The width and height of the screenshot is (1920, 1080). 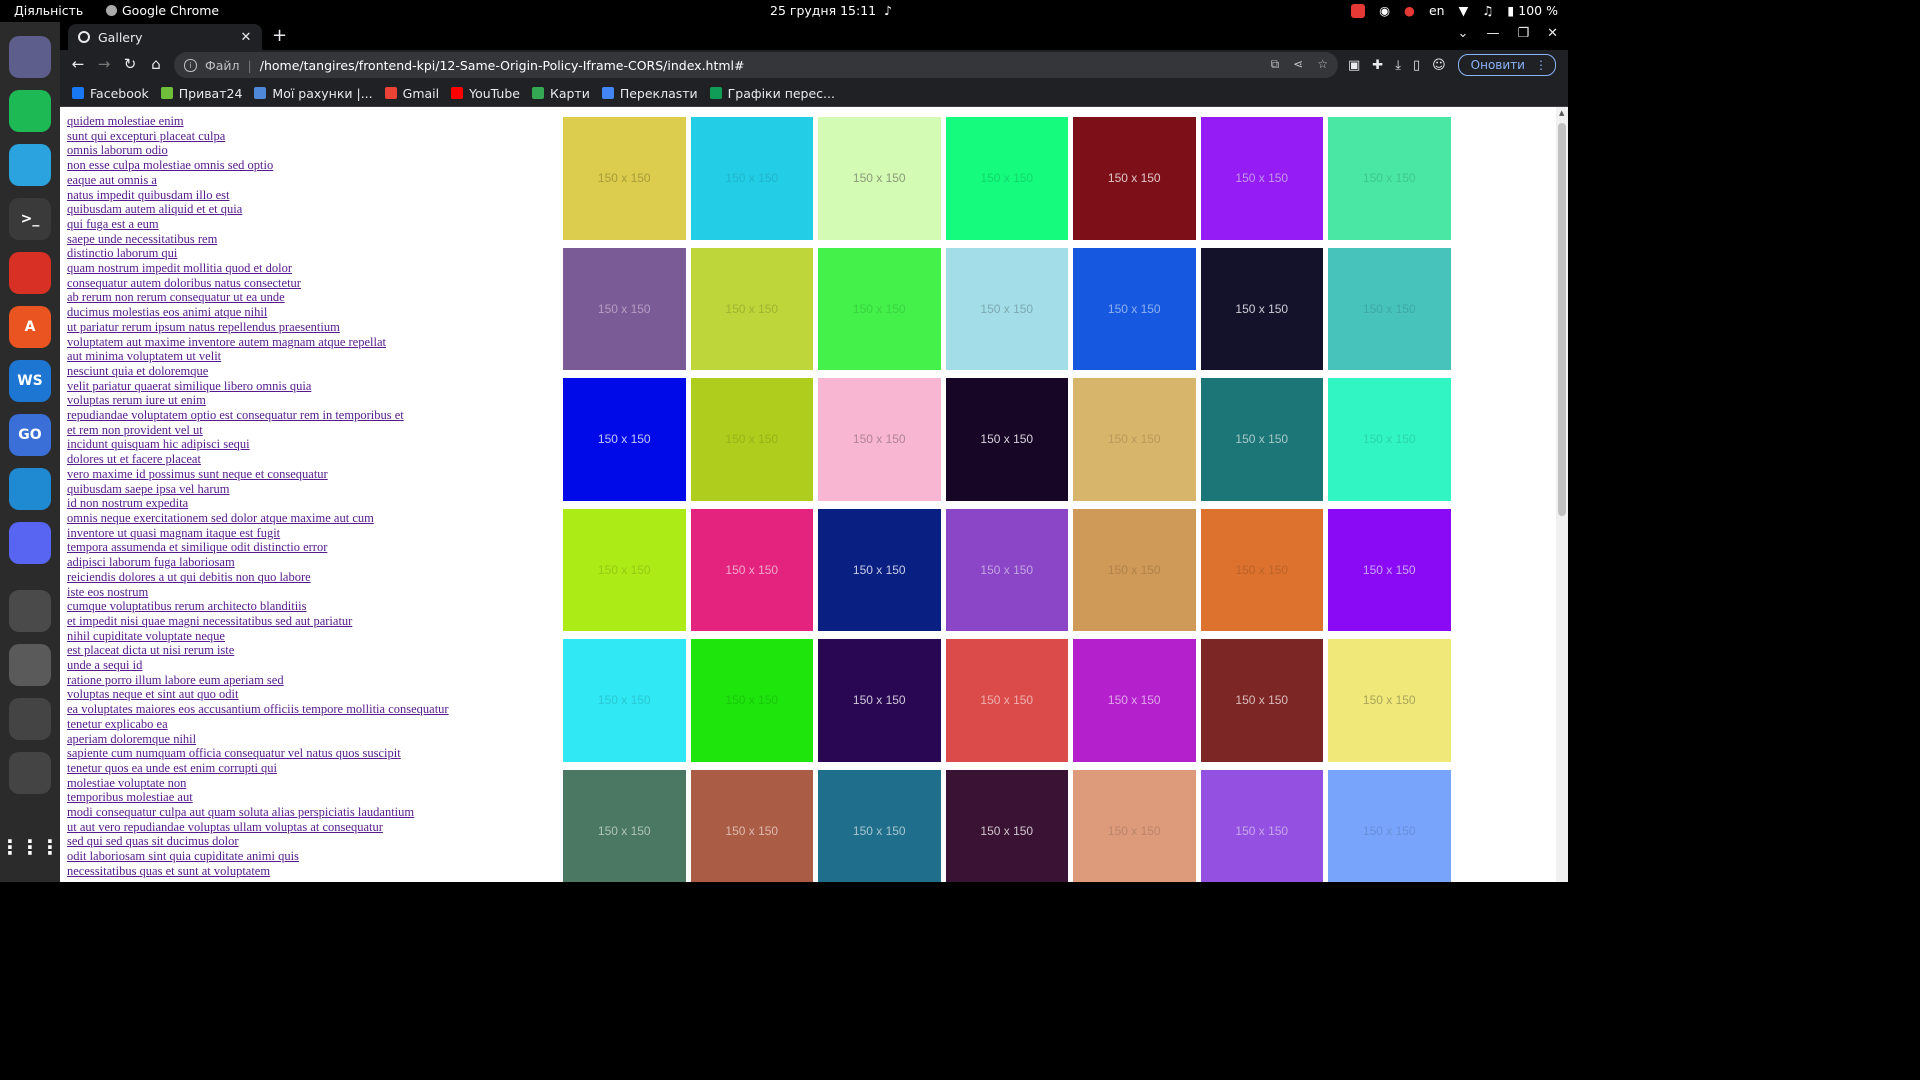 I want to click on download-icon: ⤓, so click(x=1398, y=65).